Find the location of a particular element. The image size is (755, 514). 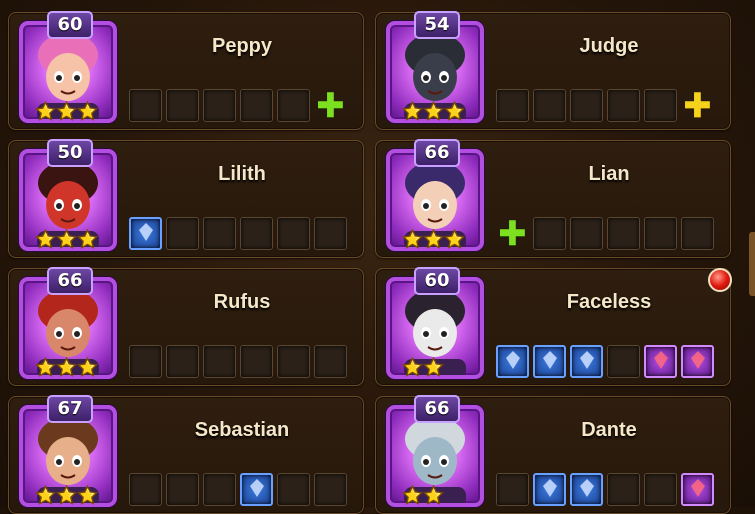

hero-name: Judge is located at coordinates (609, 46).